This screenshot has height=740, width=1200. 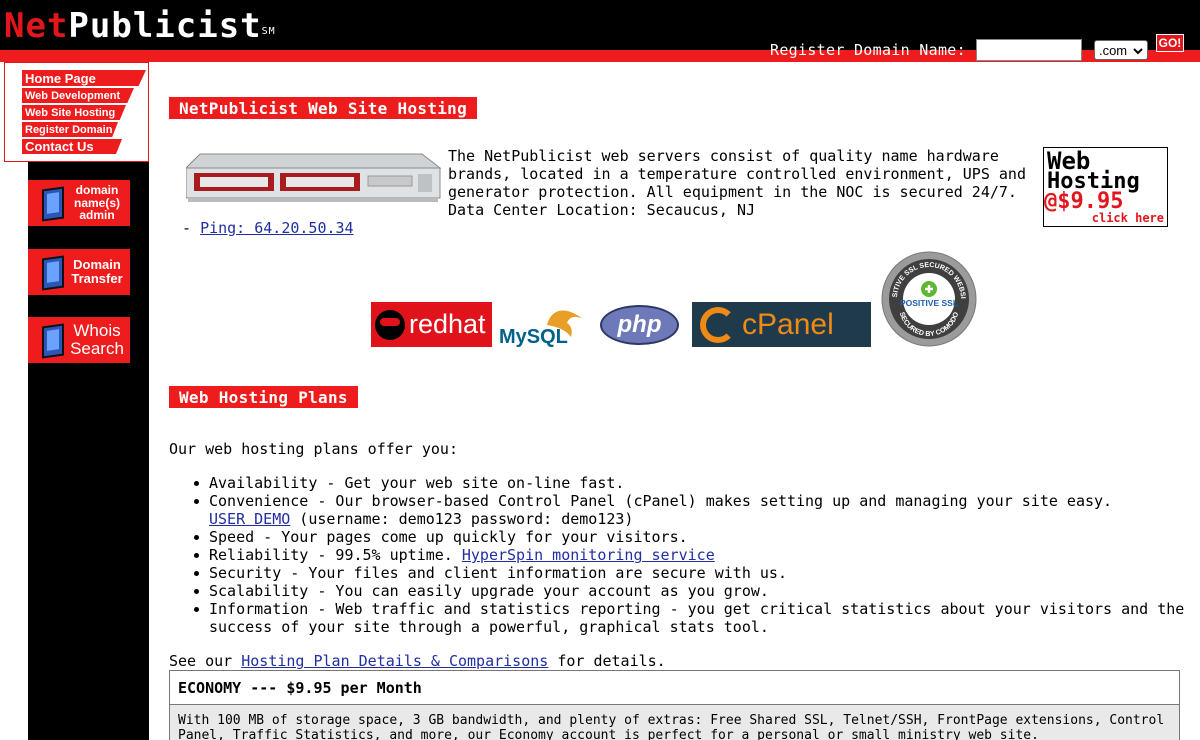 I want to click on plans-intro-text: Our web hosting plans offer you:, so click(x=313, y=449).